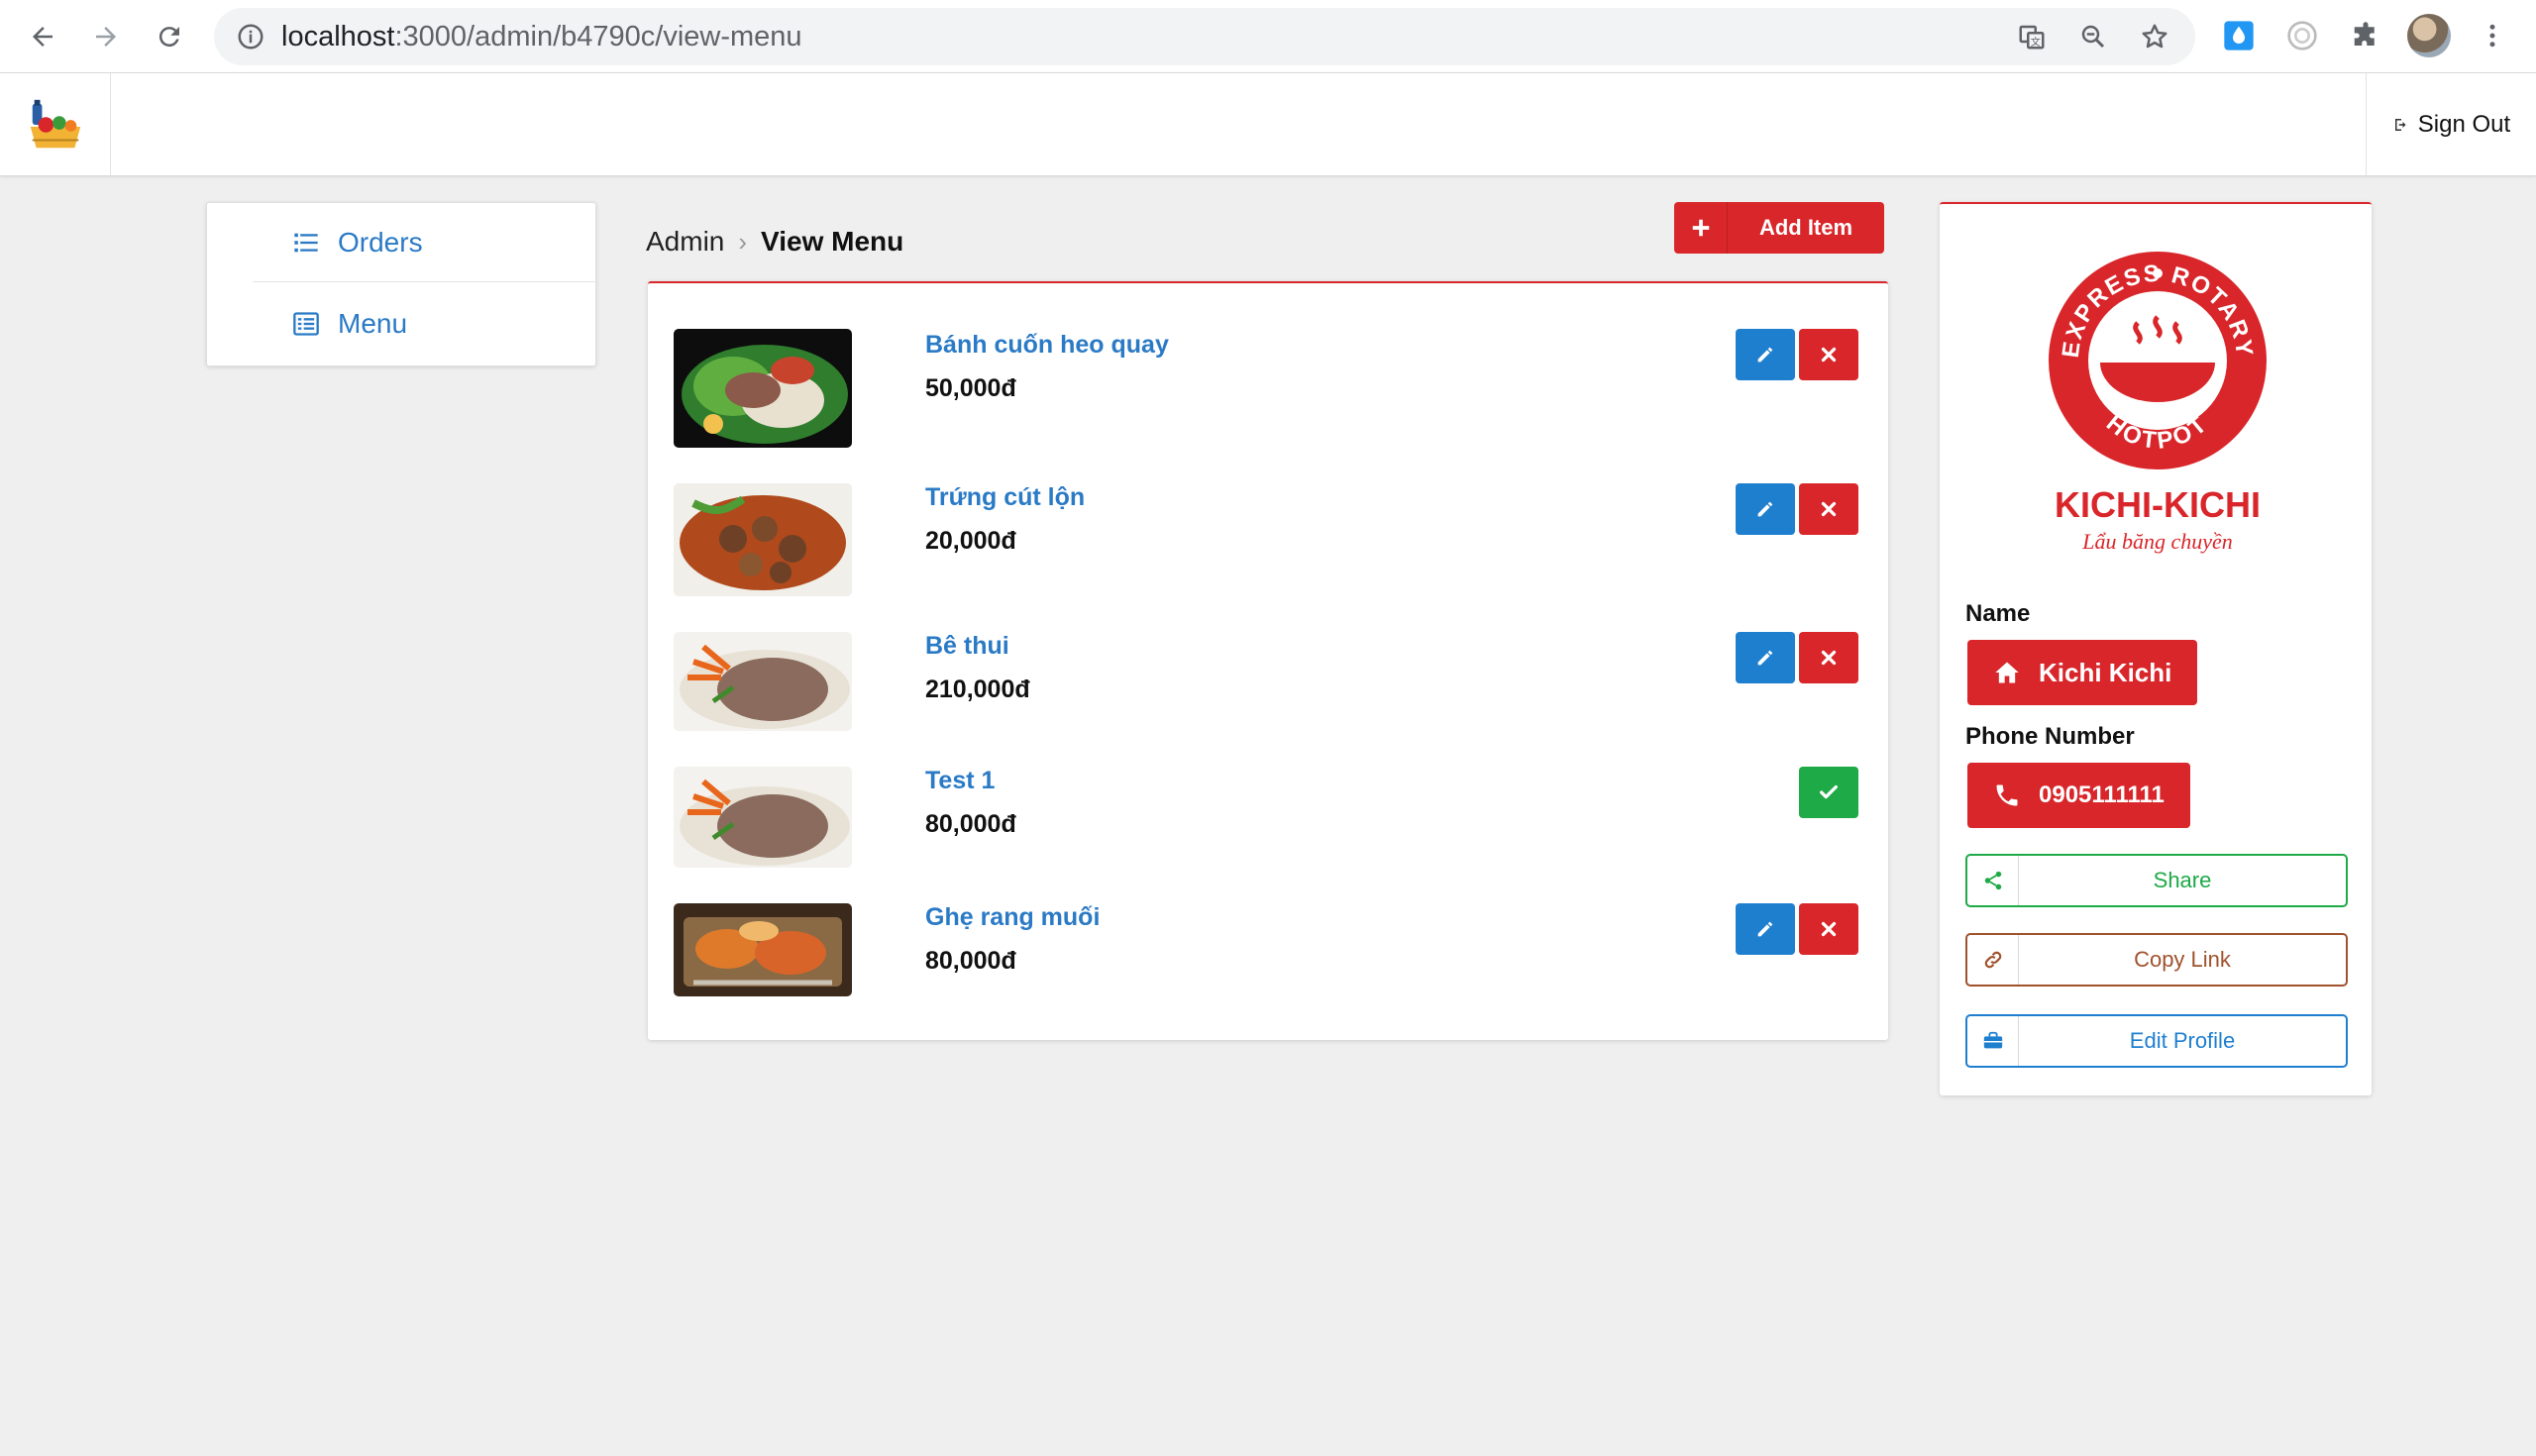 The image size is (2536, 1456). Describe the element at coordinates (1268, 389) in the screenshot. I see `list-item: Bánh cuốn heo quay 50,000đ` at that location.